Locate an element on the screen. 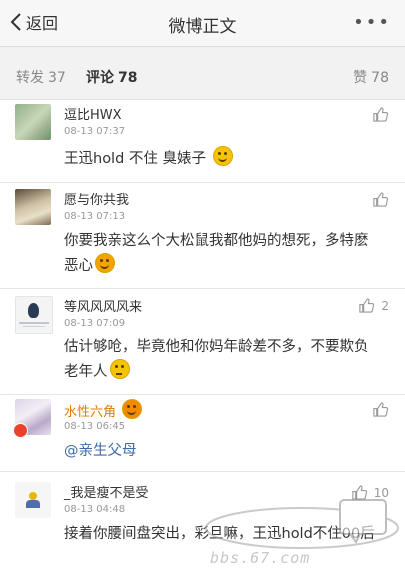 The width and height of the screenshot is (405, 584). like-button: 2 is located at coordinates (373, 305).